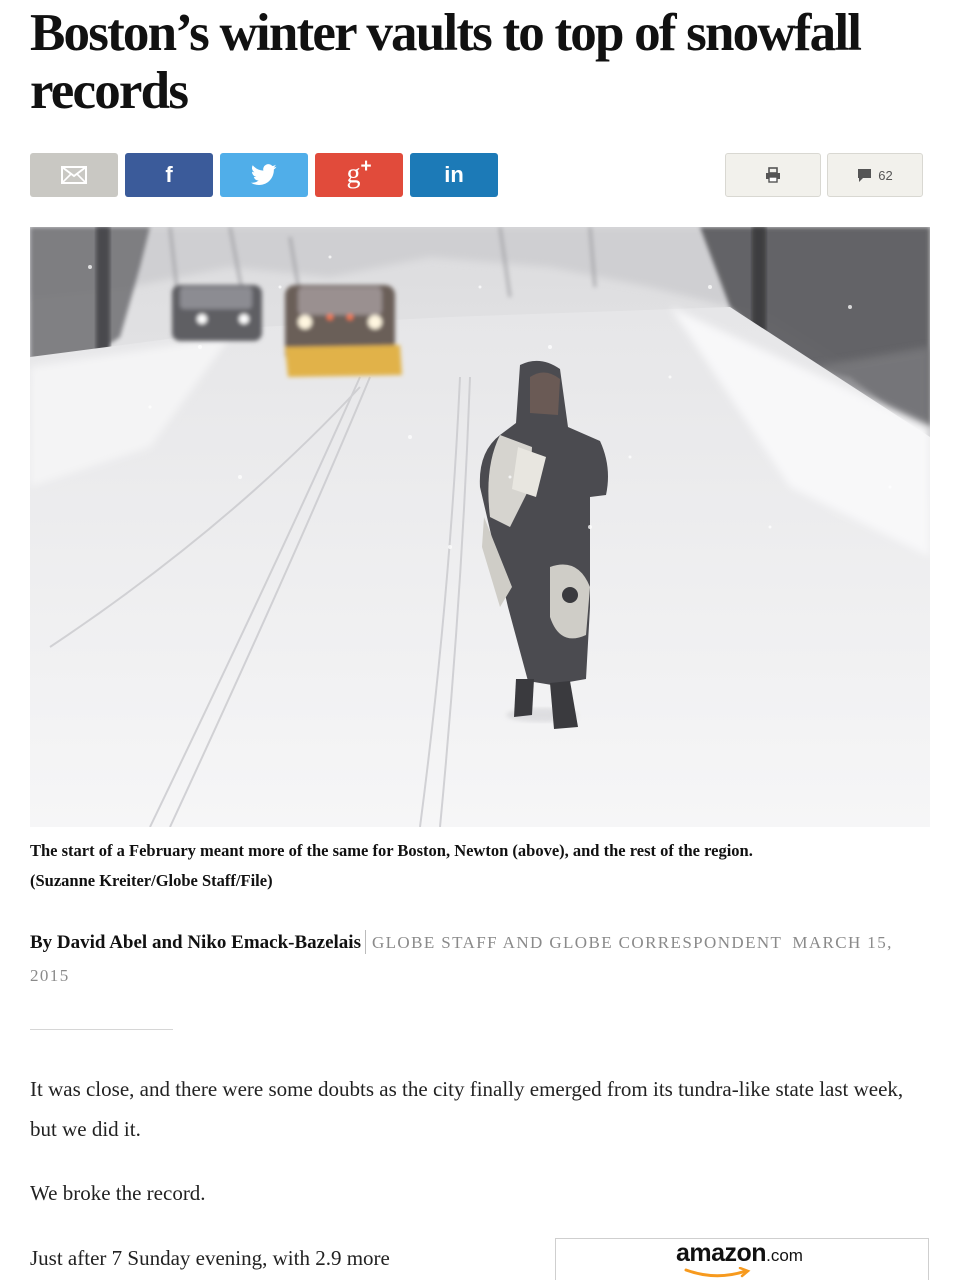 The height and width of the screenshot is (1280, 960). Describe the element at coordinates (875, 175) in the screenshot. I see `comments-button: 62` at that location.